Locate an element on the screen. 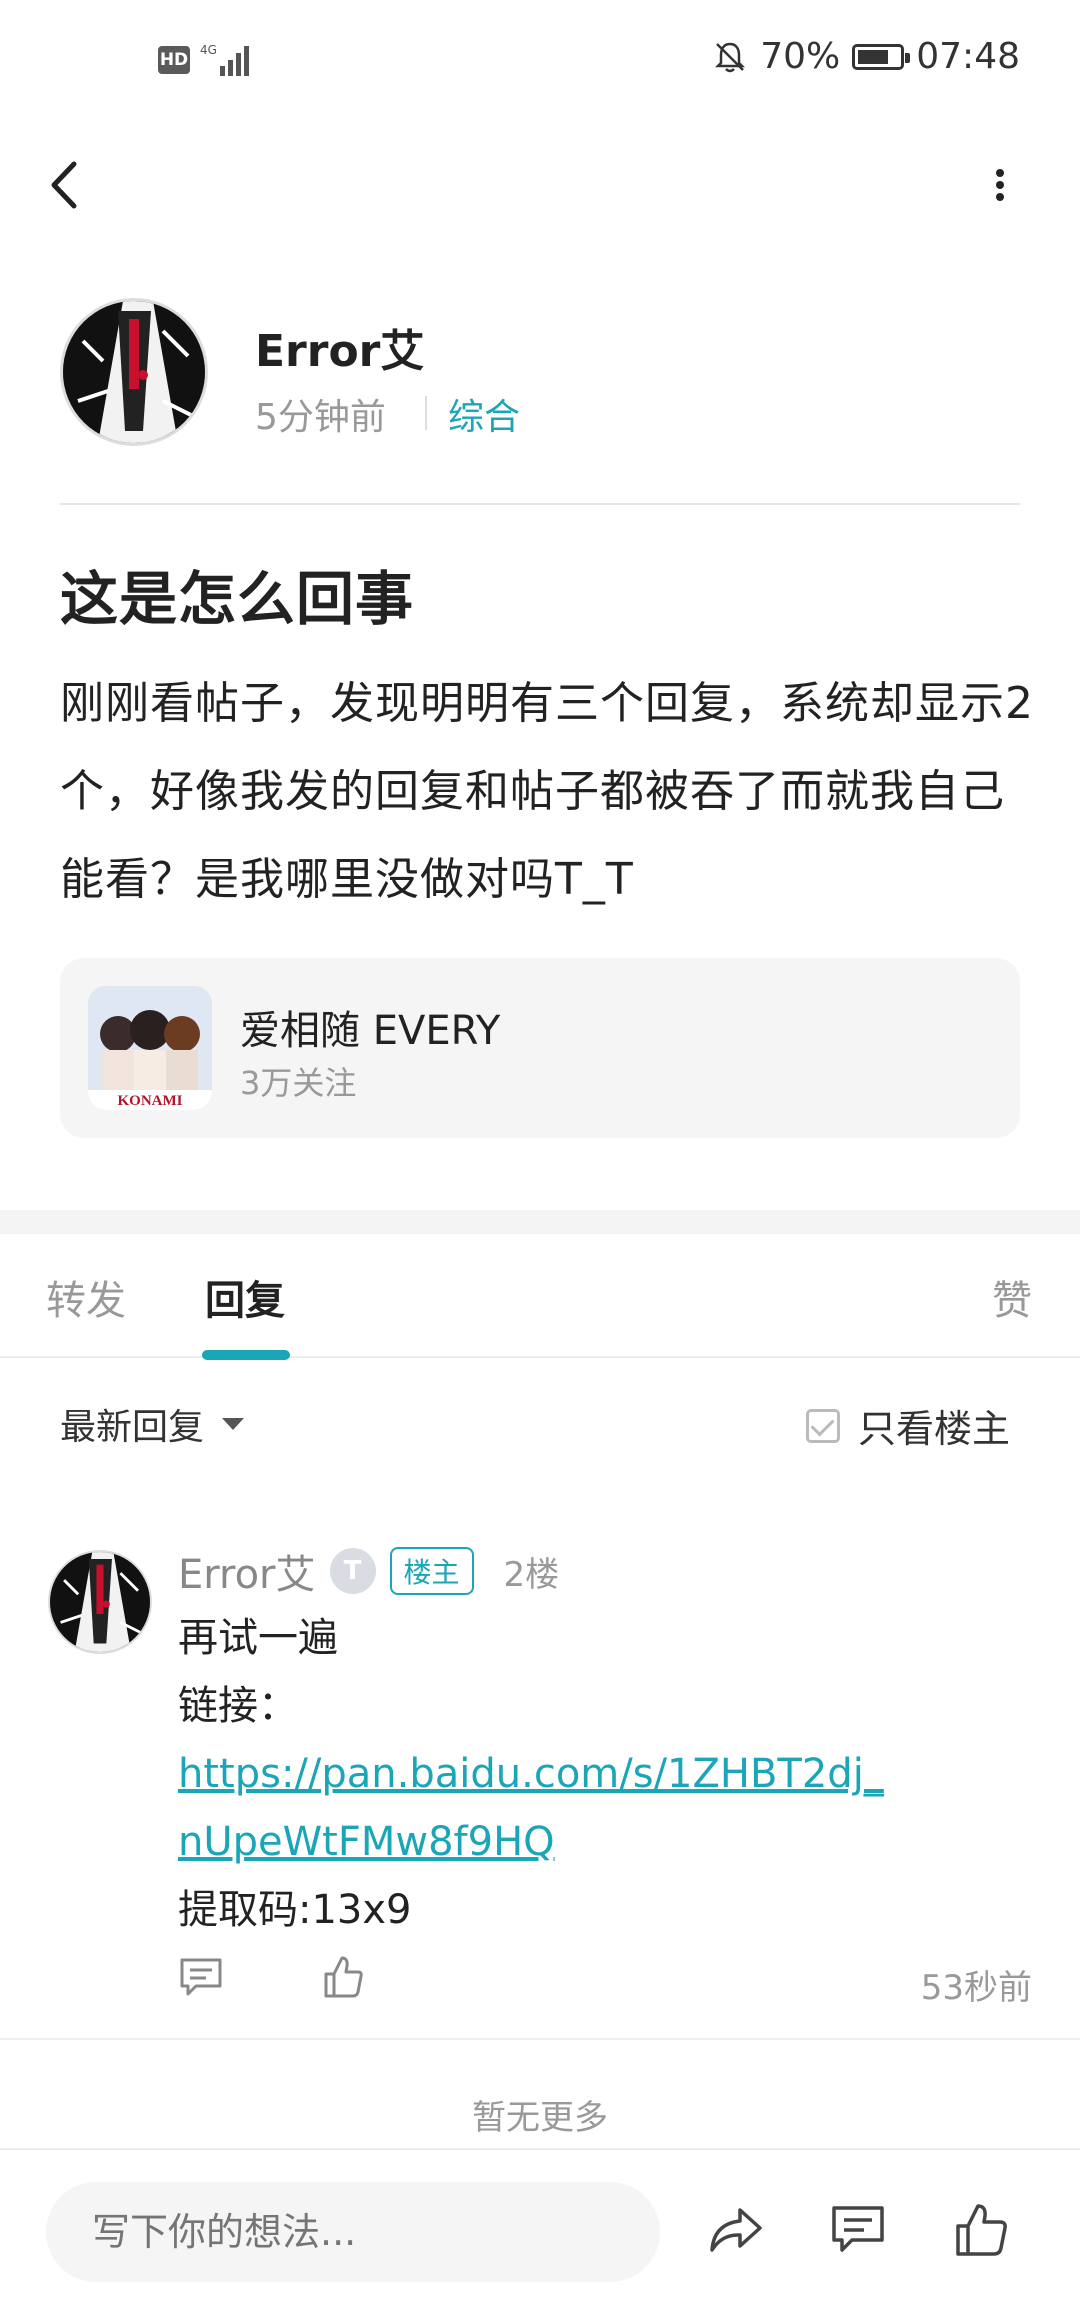  back-arrow-icon is located at coordinates (65, 185).